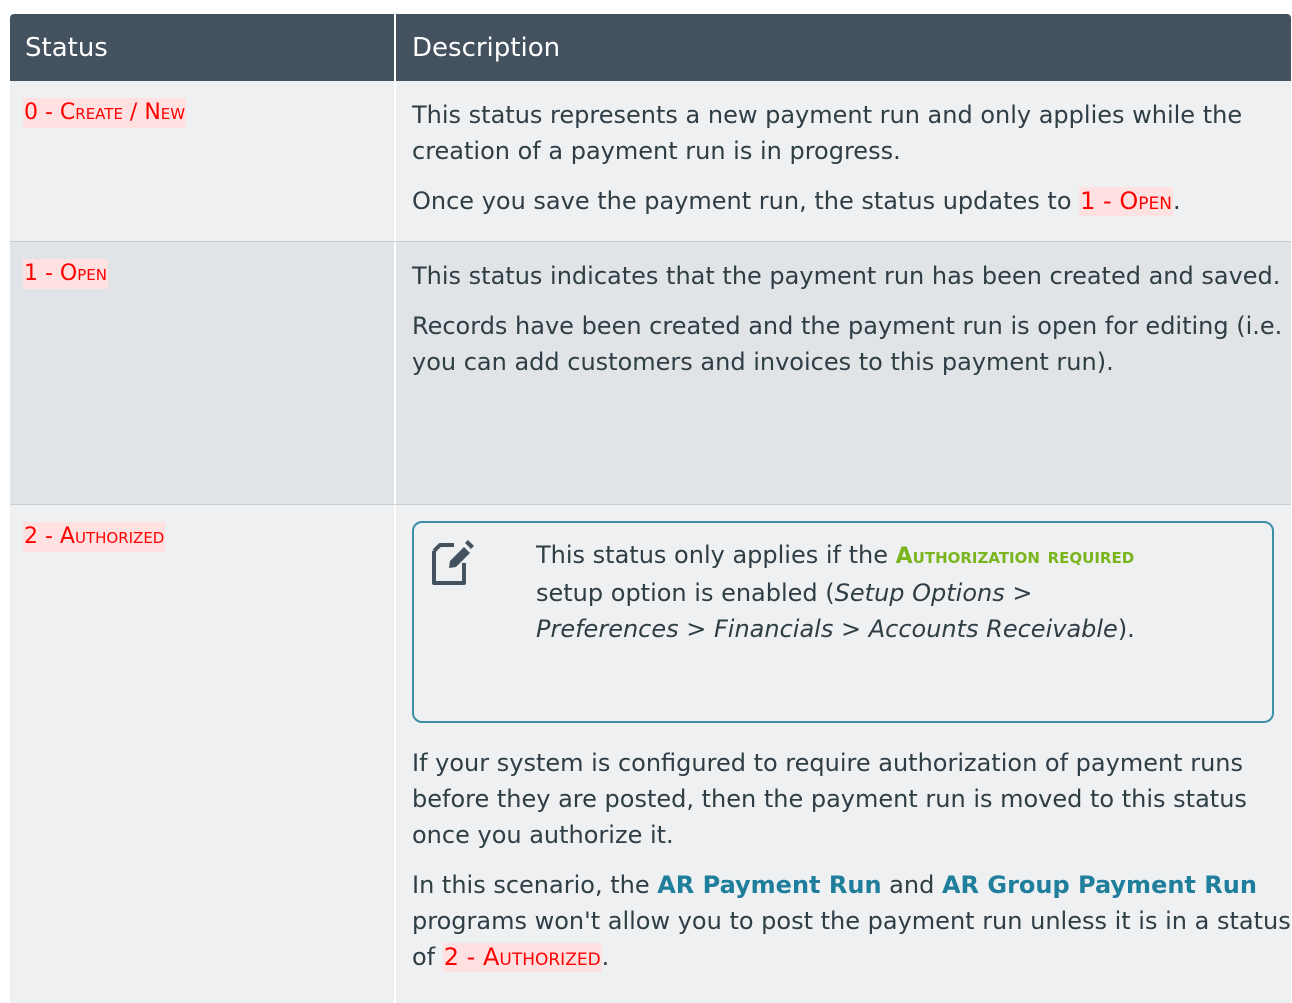 The height and width of the screenshot is (1003, 1292). Describe the element at coordinates (769, 885) in the screenshot. I see `program-link: AR Payment Run` at that location.